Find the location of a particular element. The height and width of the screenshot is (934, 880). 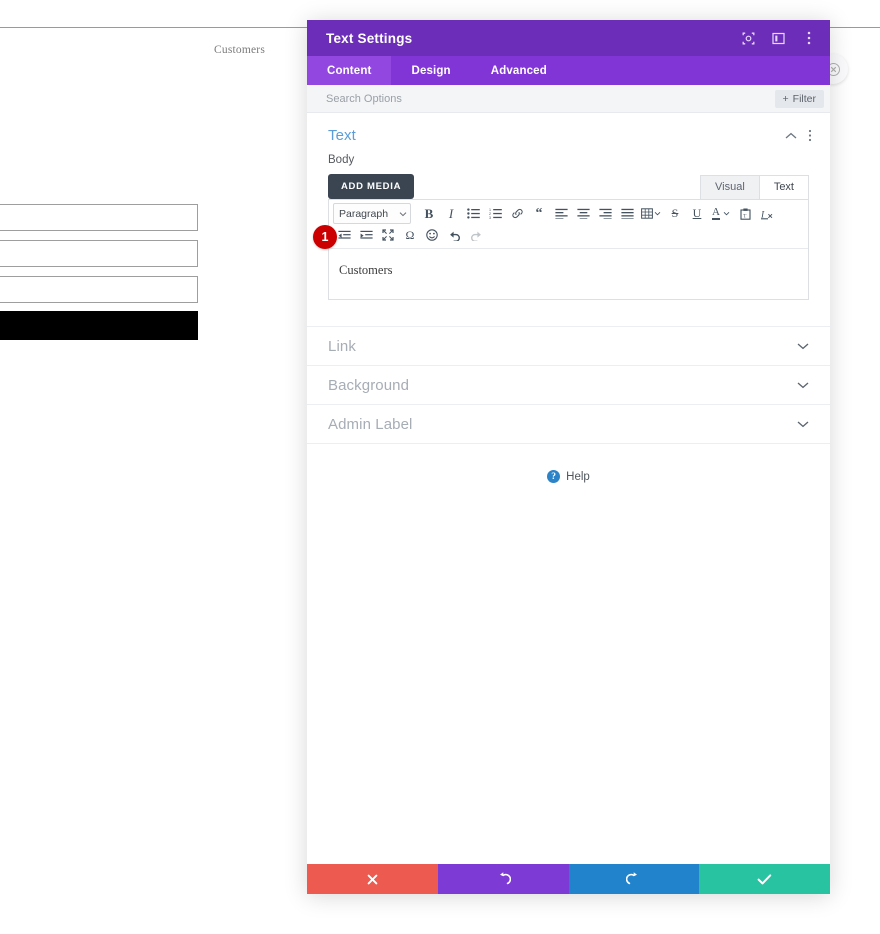

target-icon is located at coordinates (748, 38).